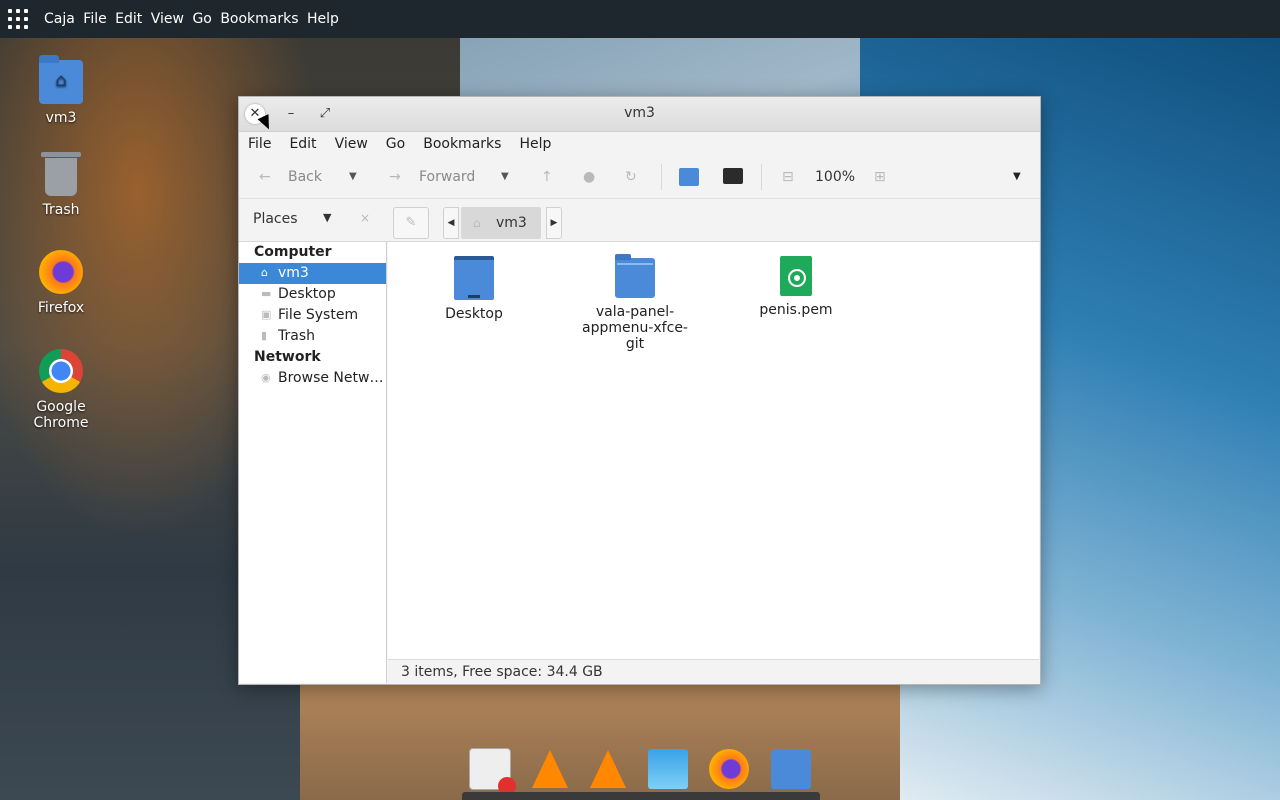  I want to click on desktop-icon-vm3: vm3, so click(61, 90).